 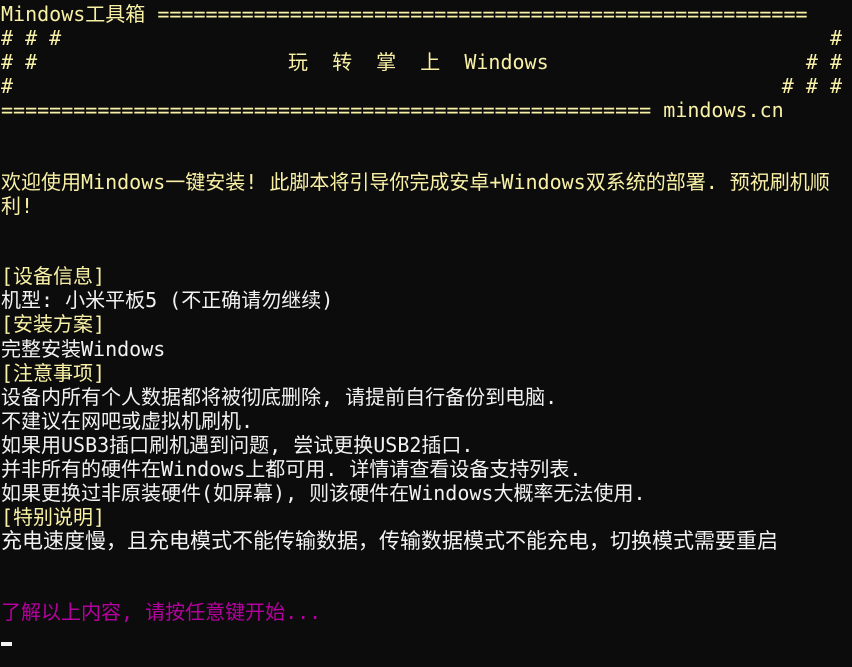 I want to click on text-cursor, so click(x=6, y=644).